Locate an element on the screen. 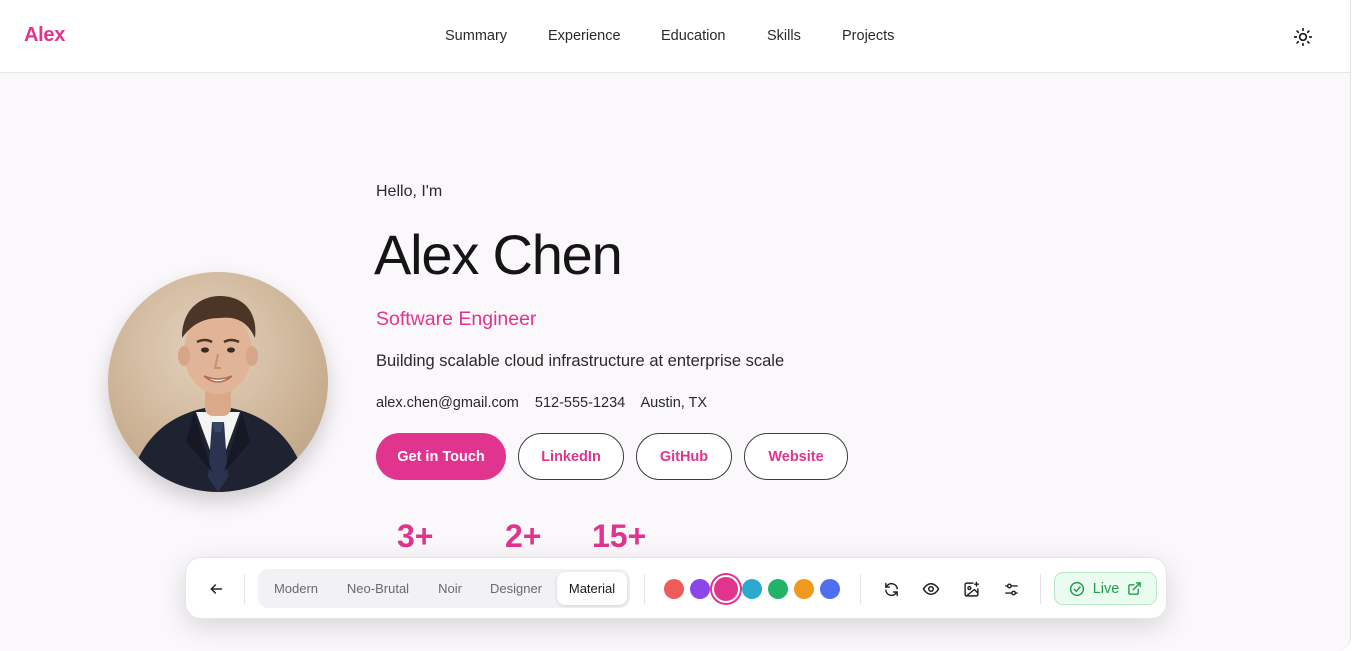 The width and height of the screenshot is (1353, 651). contact-email: alex.chen@gmail.com is located at coordinates (447, 403).